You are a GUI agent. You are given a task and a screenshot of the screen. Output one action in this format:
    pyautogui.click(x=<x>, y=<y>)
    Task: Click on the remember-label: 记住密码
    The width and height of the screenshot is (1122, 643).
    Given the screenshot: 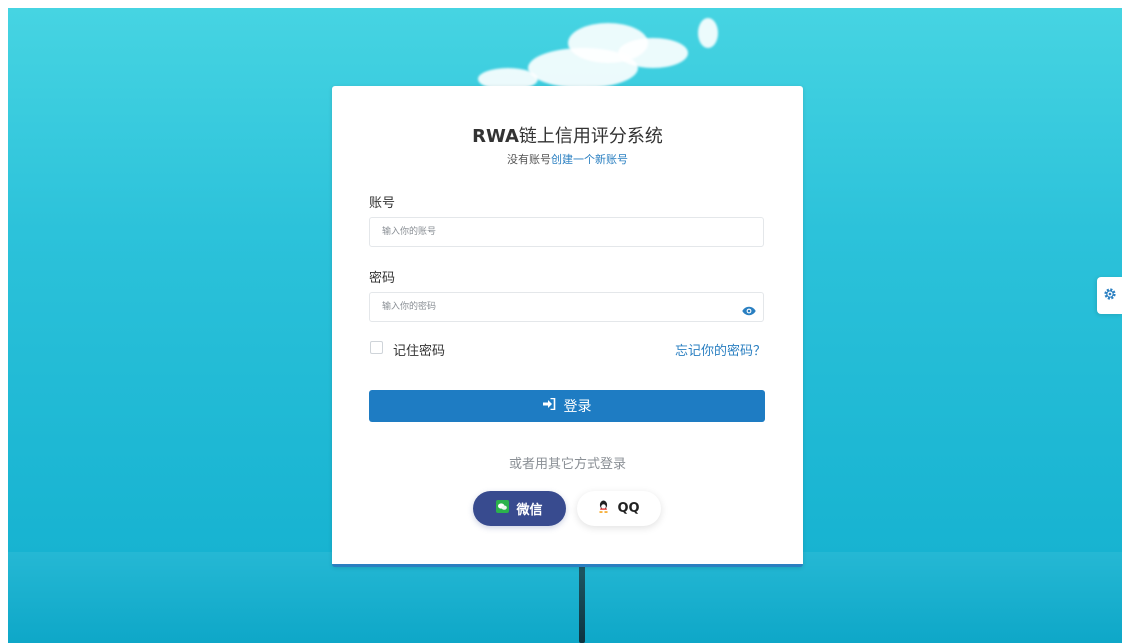 What is the action you would take?
    pyautogui.click(x=419, y=351)
    